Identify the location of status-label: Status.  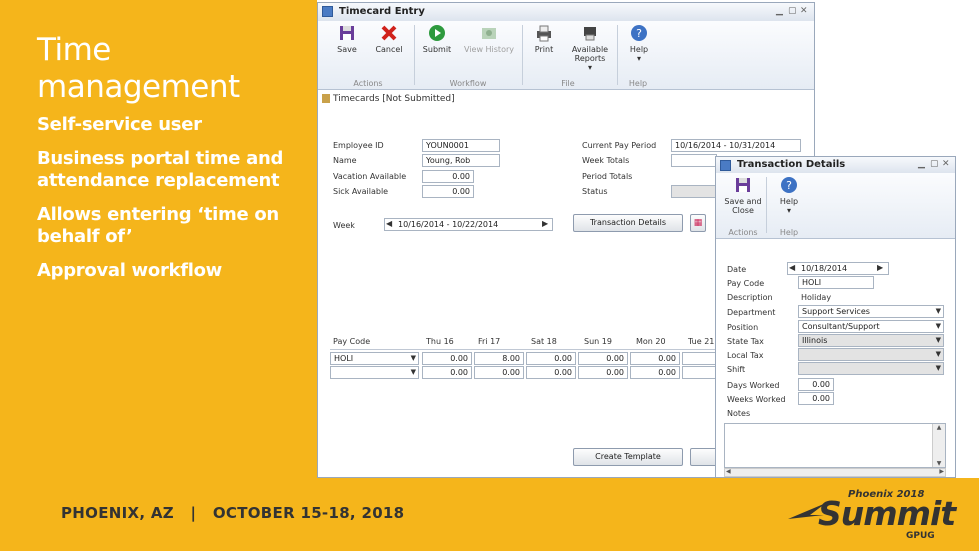
(595, 191).